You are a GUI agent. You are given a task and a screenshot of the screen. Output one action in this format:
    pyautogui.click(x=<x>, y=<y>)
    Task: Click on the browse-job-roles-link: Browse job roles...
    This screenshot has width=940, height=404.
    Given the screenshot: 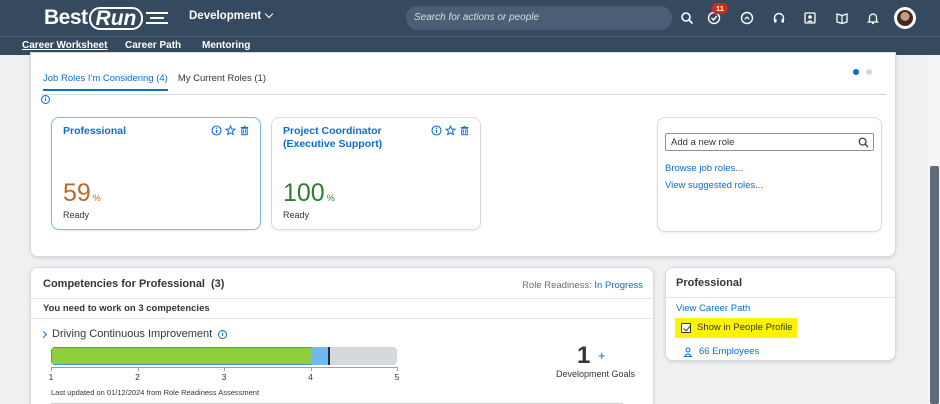 What is the action you would take?
    pyautogui.click(x=704, y=168)
    